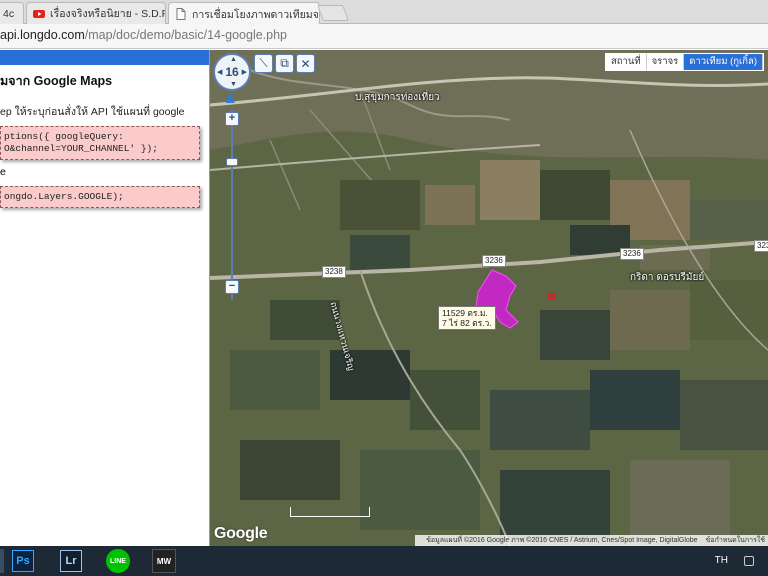 The image size is (768, 576). What do you see at coordinates (56, 81) in the screenshot?
I see `doc-heading: มจาก Google Maps` at bounding box center [56, 81].